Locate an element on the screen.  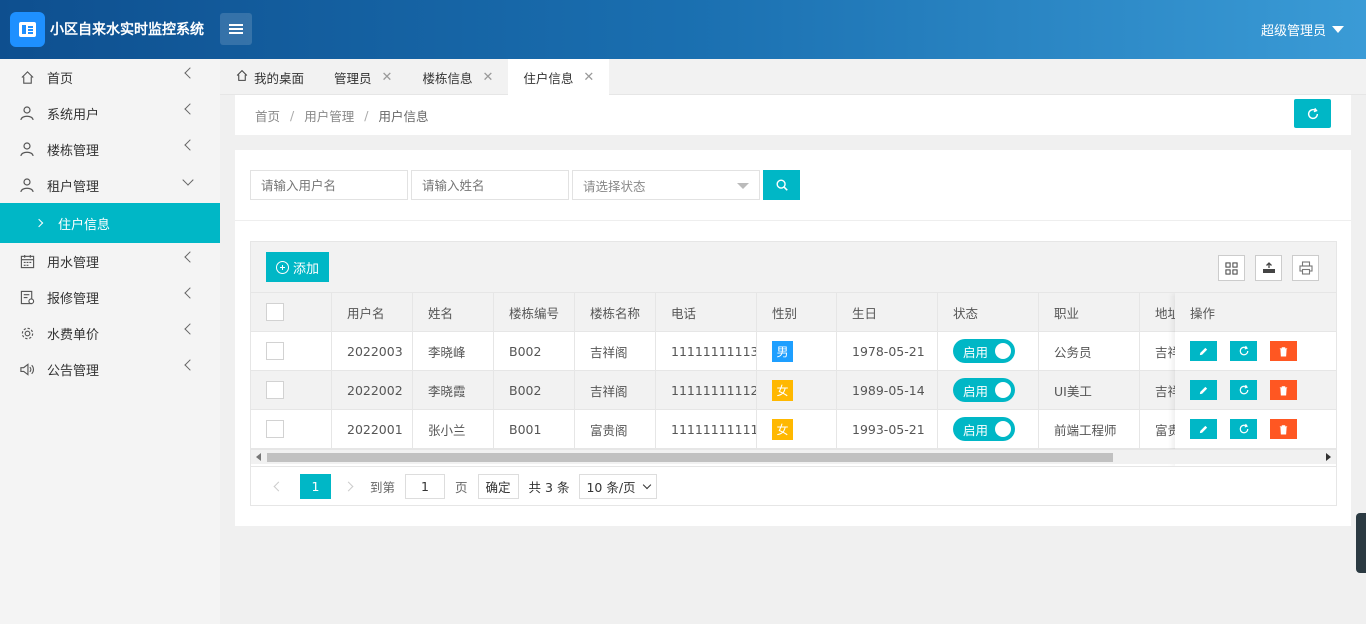
sidebar-item-label: 用水管理 is located at coordinates (73, 263).